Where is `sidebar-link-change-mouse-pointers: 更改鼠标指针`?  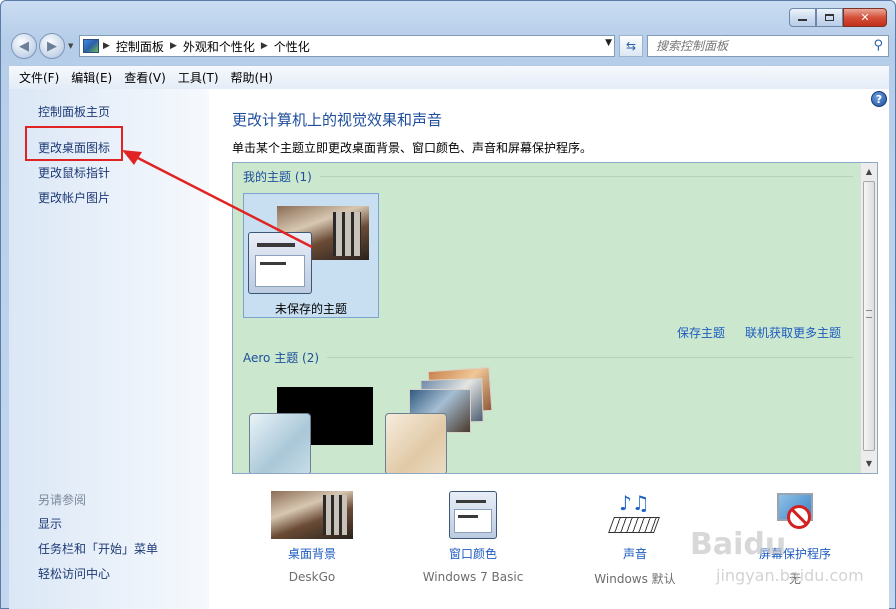 sidebar-link-change-mouse-pointers: 更改鼠标指针 is located at coordinates (74, 172).